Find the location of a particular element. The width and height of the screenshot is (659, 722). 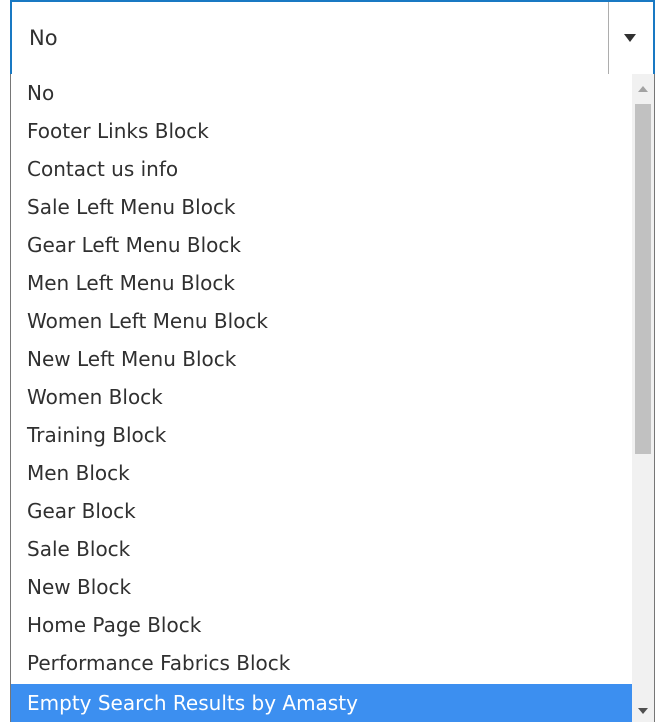

option-sale-block: Sale Block is located at coordinates (321, 549).